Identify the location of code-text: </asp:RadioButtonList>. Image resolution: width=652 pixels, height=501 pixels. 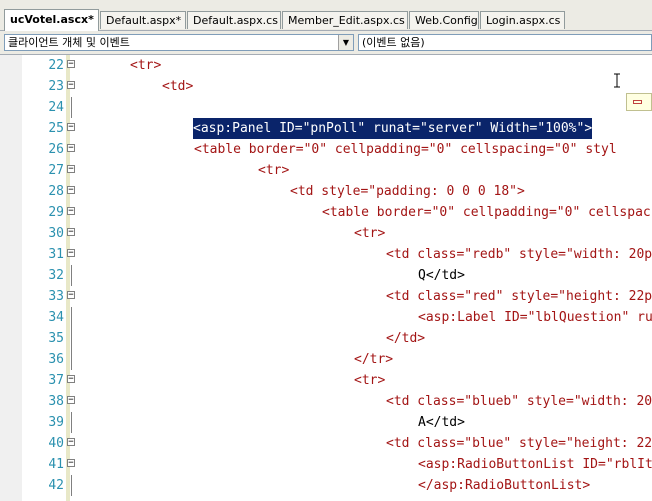
(504, 485).